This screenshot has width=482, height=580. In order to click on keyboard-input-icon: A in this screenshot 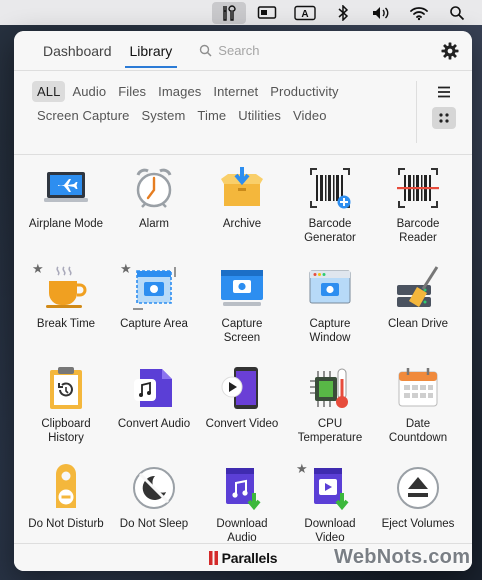, I will do `click(305, 13)`.